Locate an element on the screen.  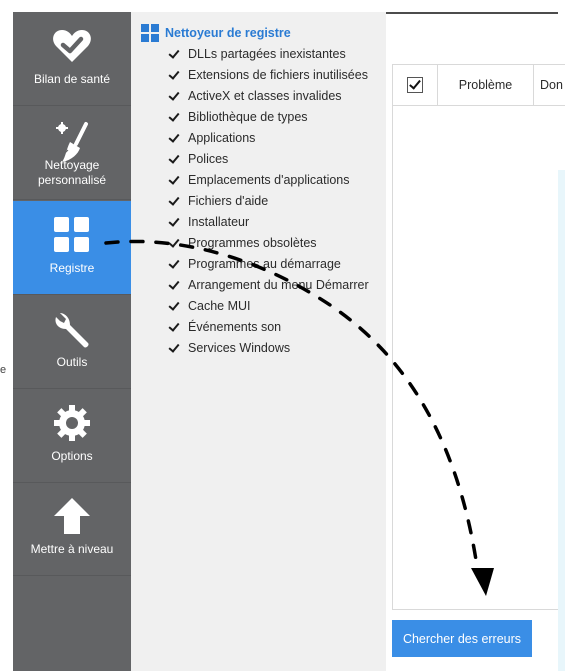
registry-option-label: Programmes obsolètes is located at coordinates (252, 243).